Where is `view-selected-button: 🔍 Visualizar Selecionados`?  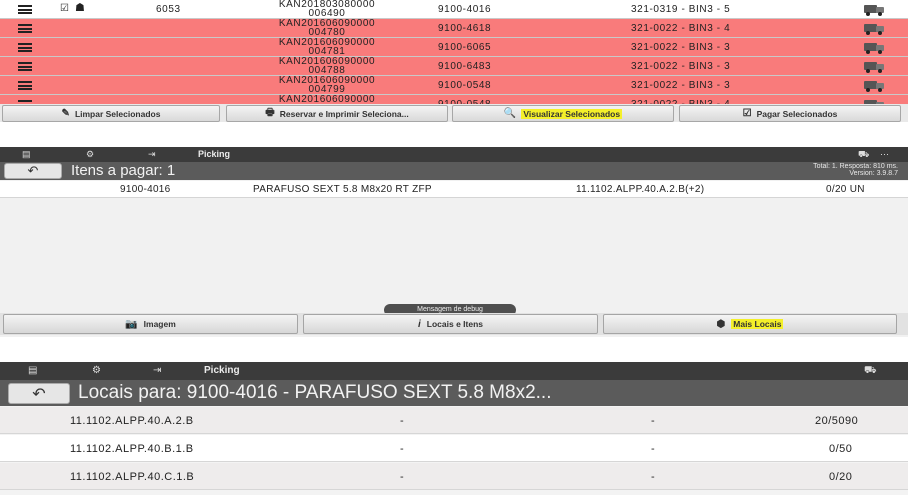
view-selected-button: 🔍 Visualizar Selecionados is located at coordinates (563, 113).